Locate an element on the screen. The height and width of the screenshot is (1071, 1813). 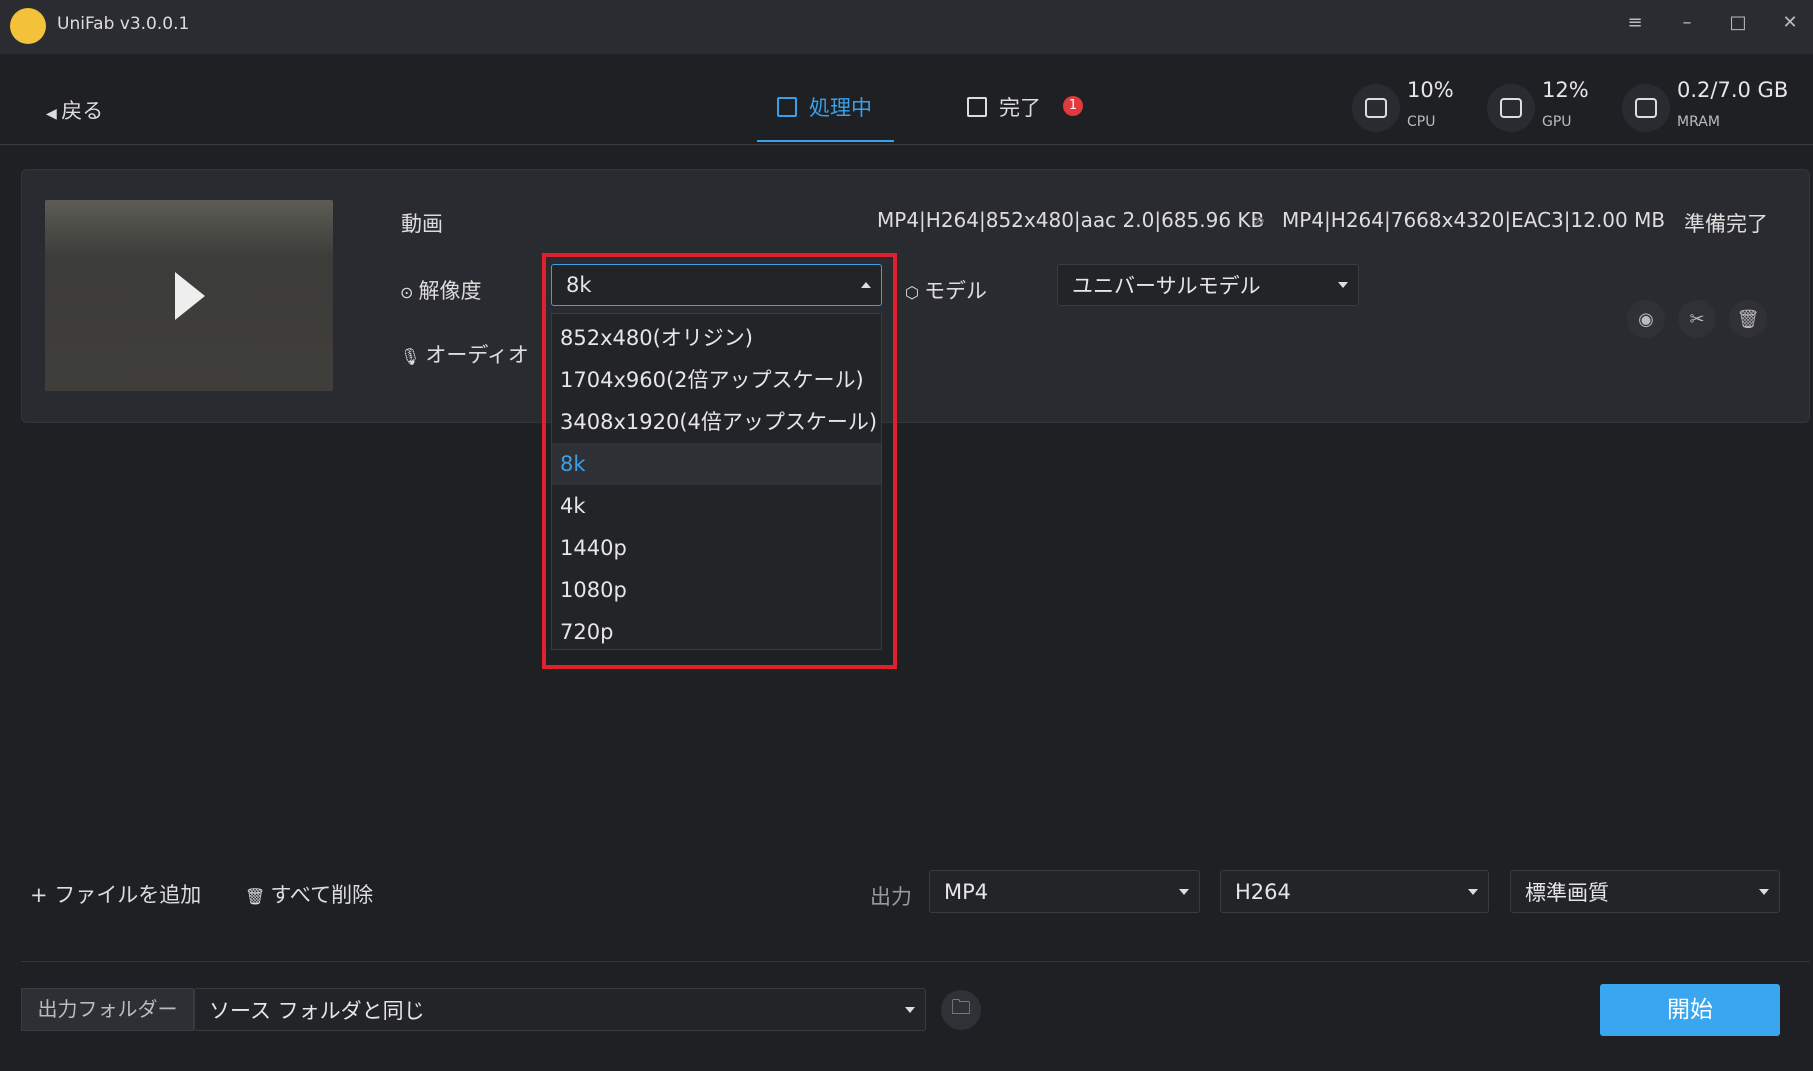
tab-processing: 処理中 is located at coordinates (824, 107).